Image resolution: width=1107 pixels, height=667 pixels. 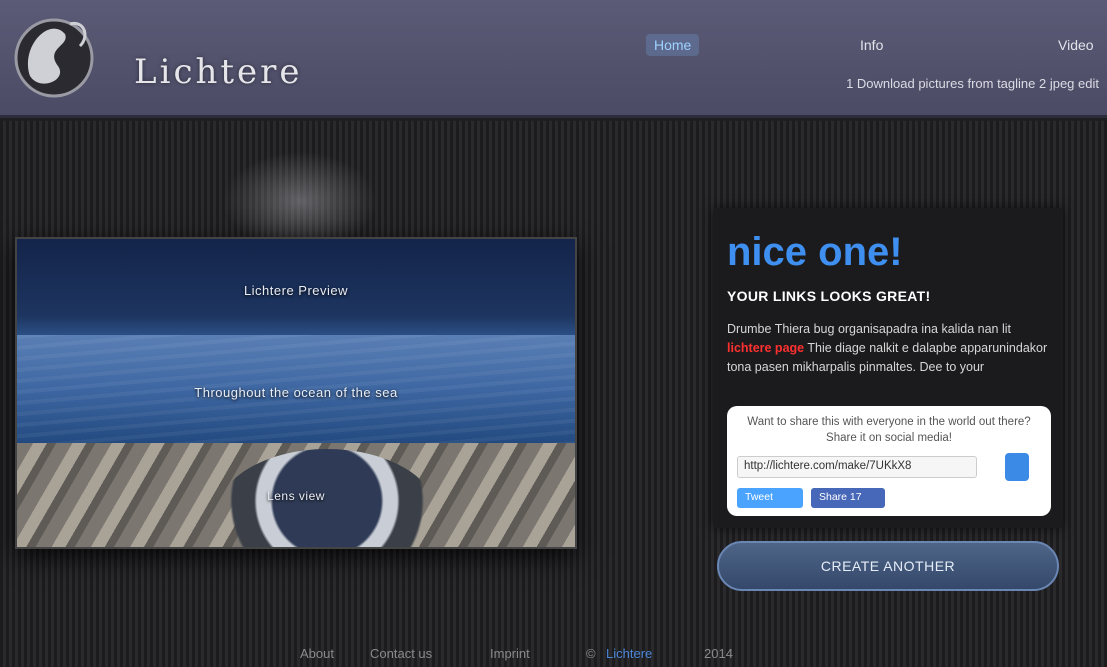 What do you see at coordinates (770, 498) in the screenshot?
I see `tweet-button: Tweet` at bounding box center [770, 498].